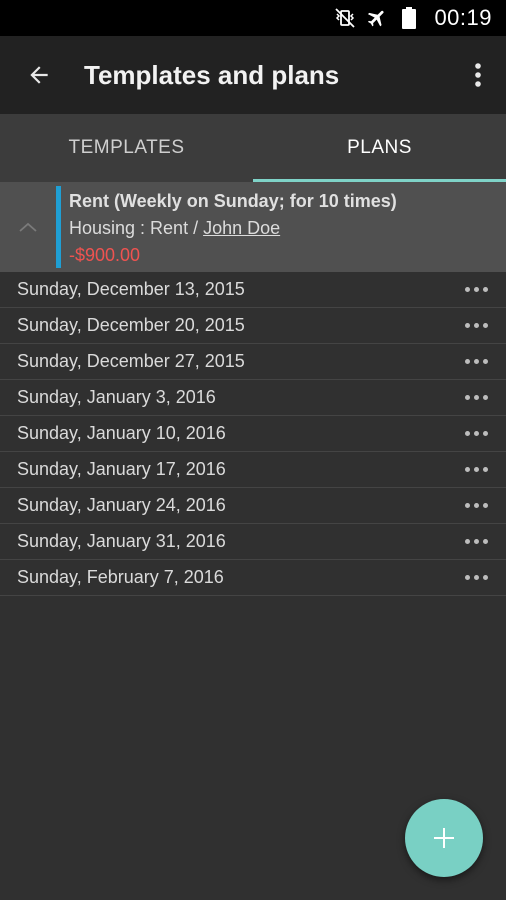  Describe the element at coordinates (463, 17) in the screenshot. I see `status-time: 00:19` at that location.